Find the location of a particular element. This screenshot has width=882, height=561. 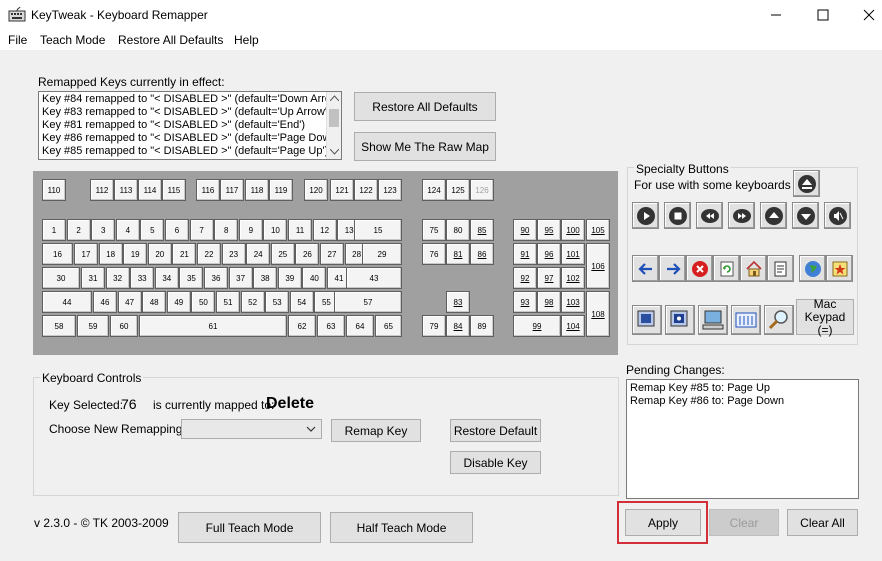

key-102: 102 is located at coordinates (573, 278).